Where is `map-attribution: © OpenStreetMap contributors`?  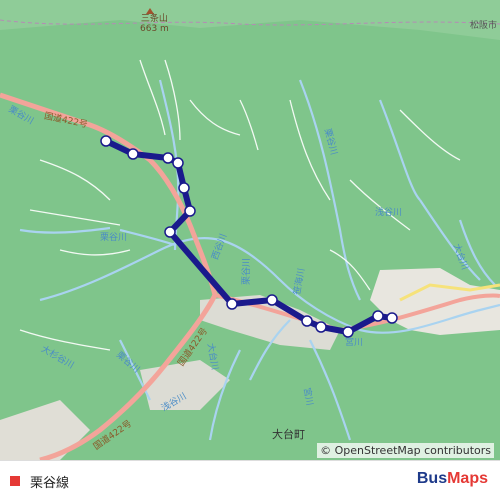 map-attribution: © OpenStreetMap contributors is located at coordinates (405, 450).